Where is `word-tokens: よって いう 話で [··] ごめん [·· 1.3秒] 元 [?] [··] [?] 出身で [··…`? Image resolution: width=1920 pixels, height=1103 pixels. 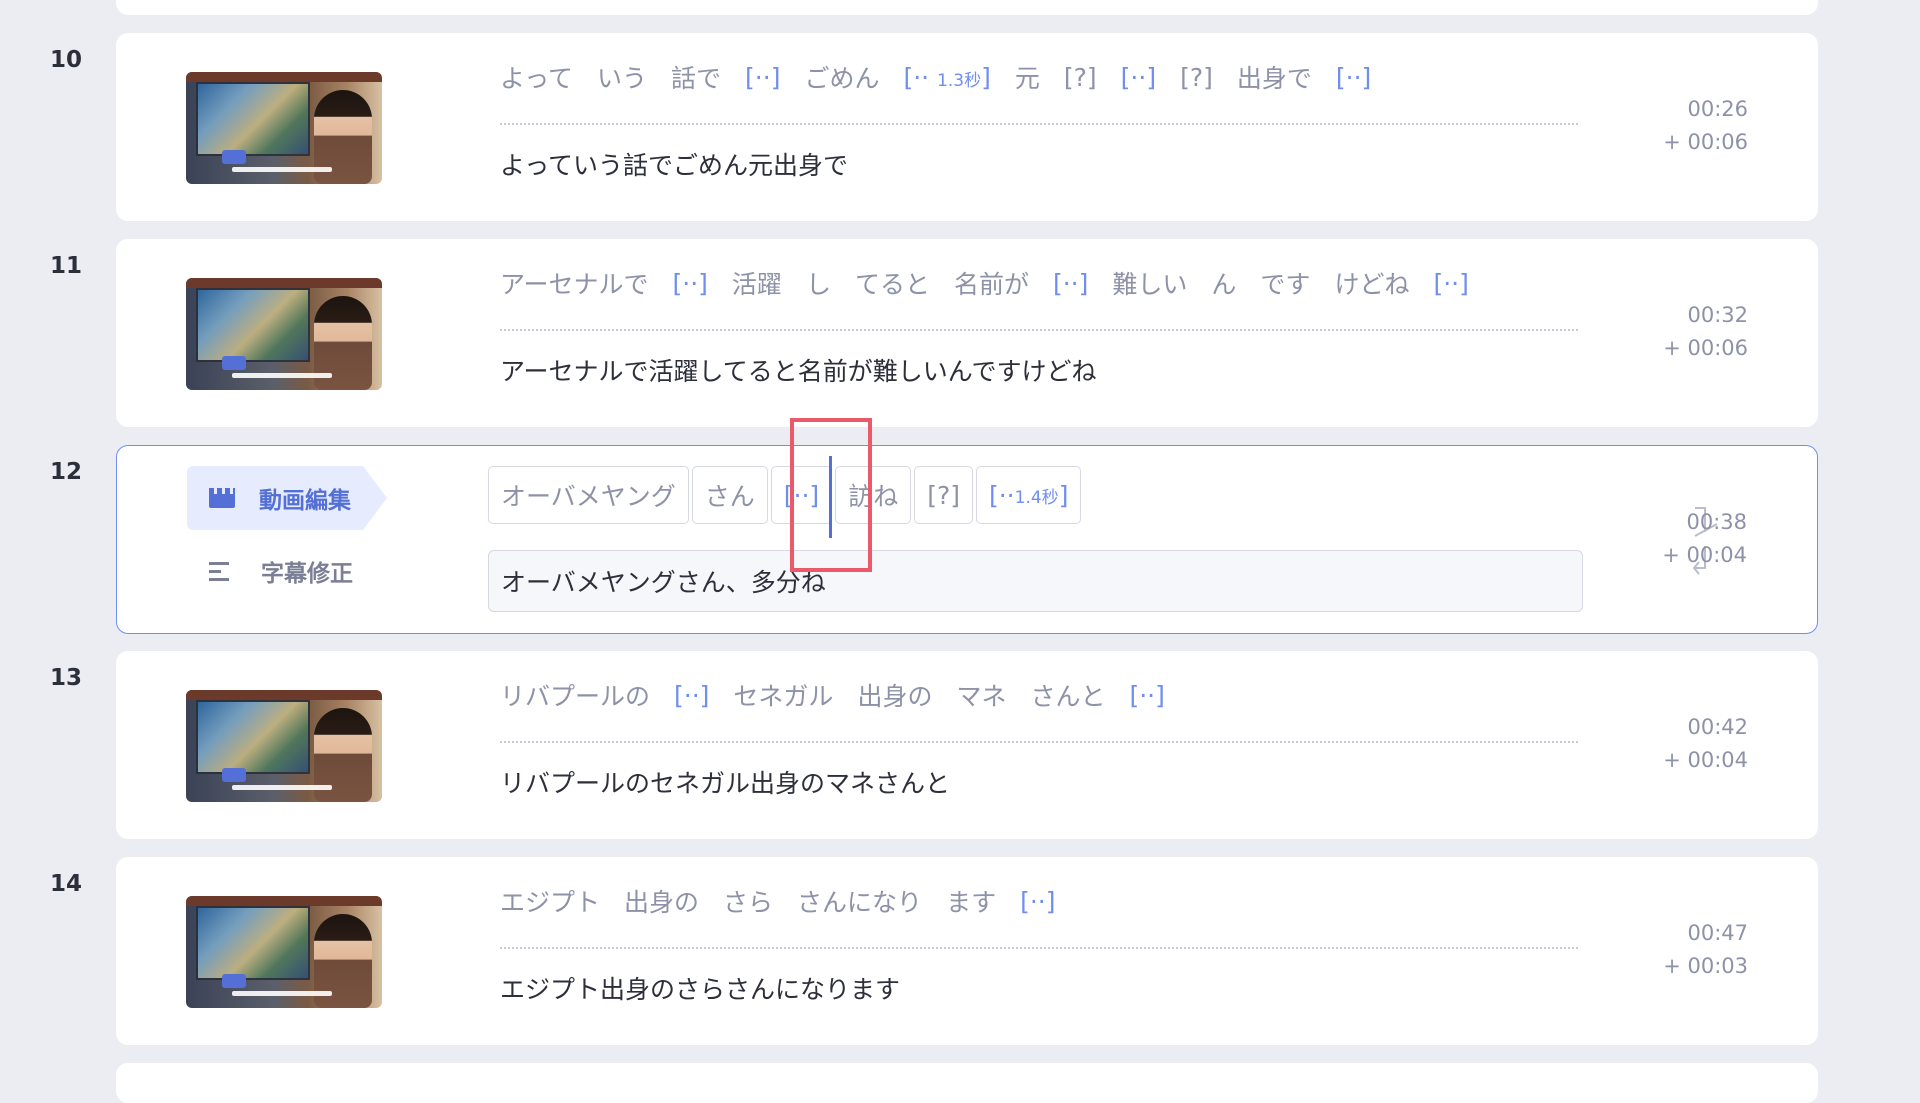 word-tokens: よって いう 話で [··] ごめん [·· 1.3秒] 元 [?] [··] [?] 出身で [··… is located at coordinates (941, 77).